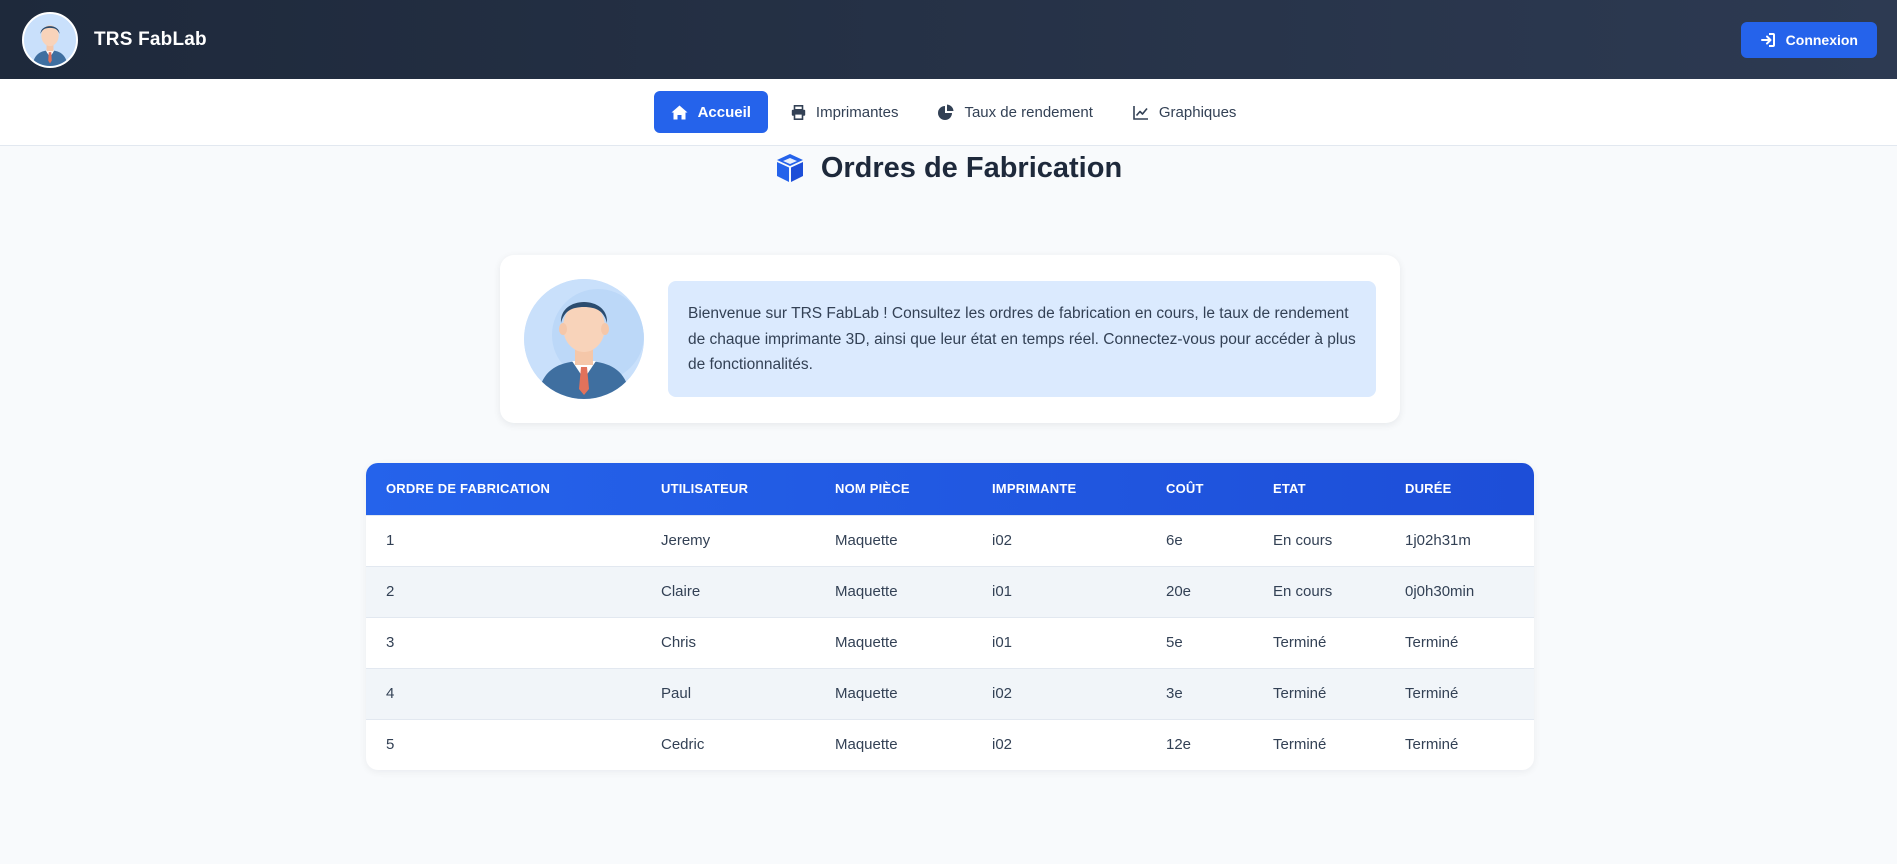 Image resolution: width=1897 pixels, height=864 pixels. I want to click on cell-cout: 3e, so click(1199, 693).